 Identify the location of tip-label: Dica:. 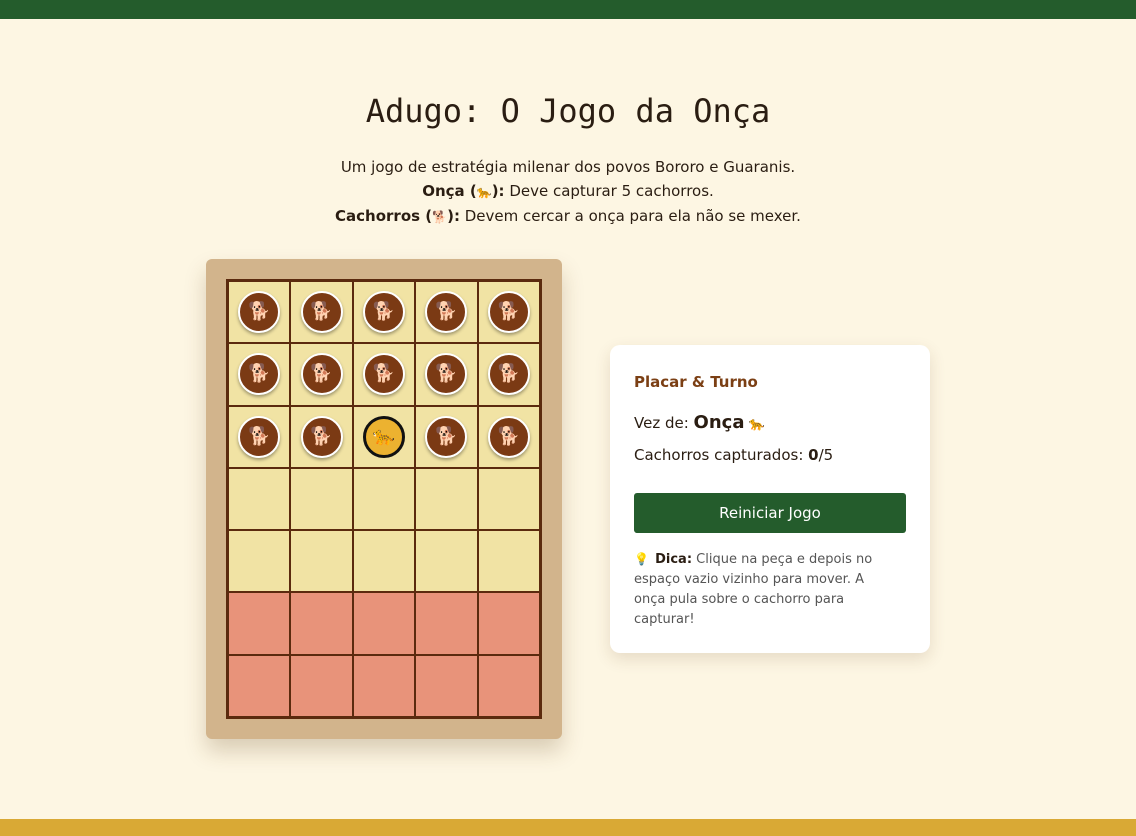
(674, 559).